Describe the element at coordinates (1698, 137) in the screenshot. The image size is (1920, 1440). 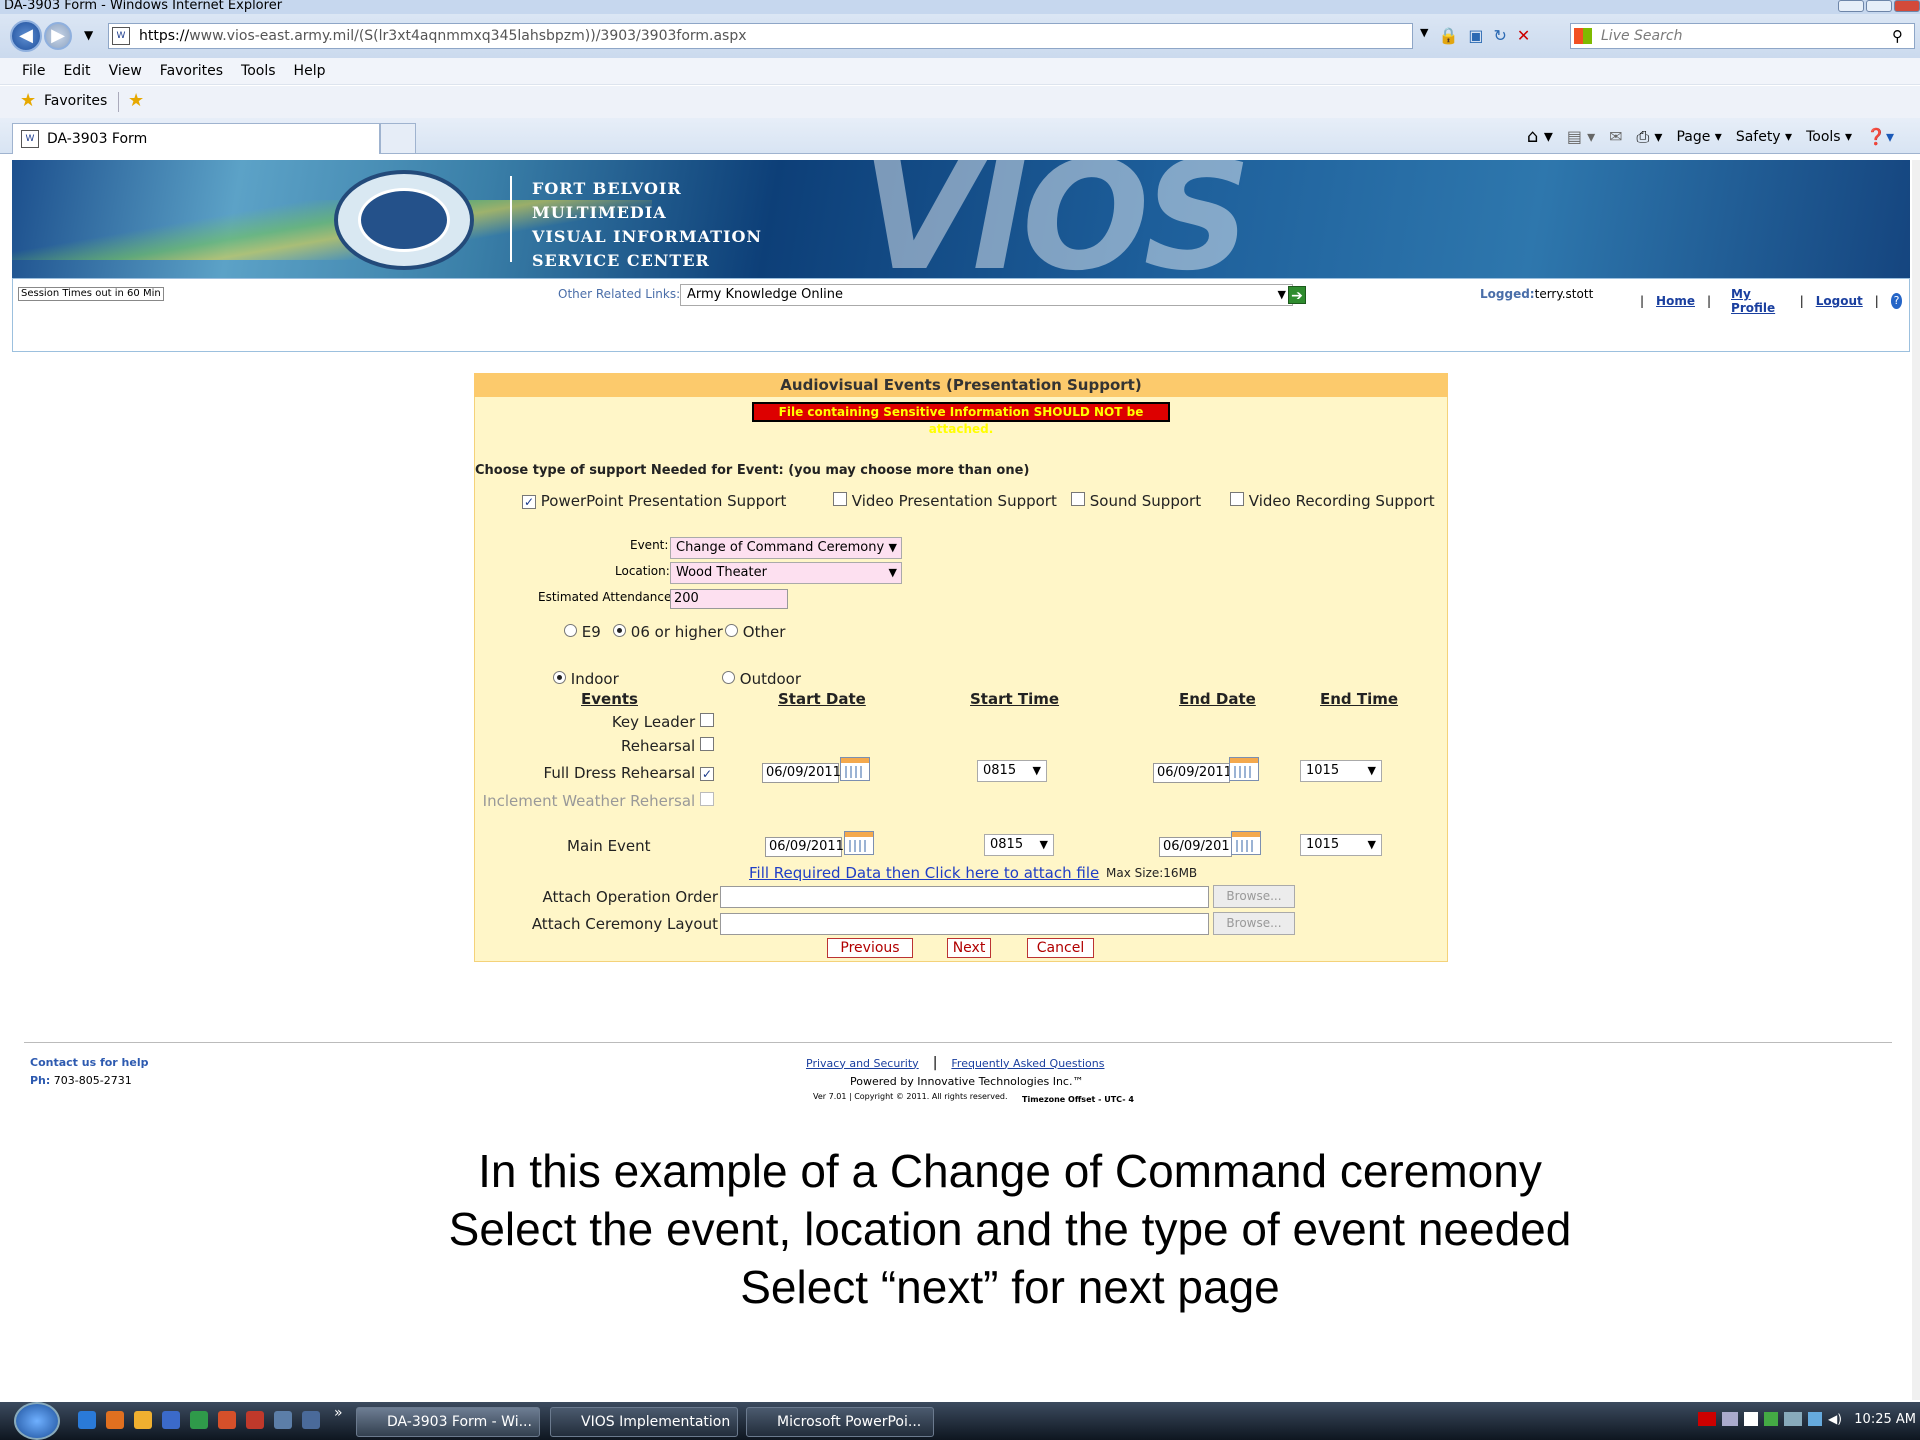
I see `page-menu: Page ▾` at that location.